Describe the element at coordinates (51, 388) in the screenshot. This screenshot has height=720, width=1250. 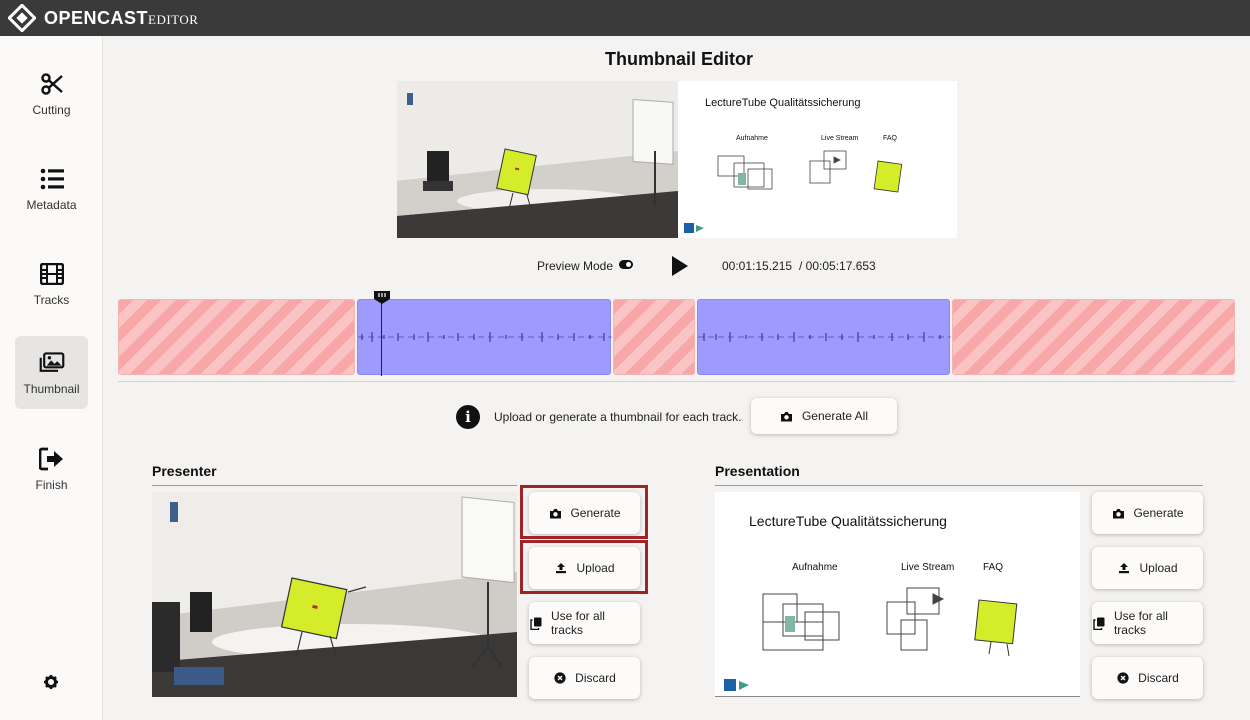
I see `nav-label: Thumbnail` at that location.